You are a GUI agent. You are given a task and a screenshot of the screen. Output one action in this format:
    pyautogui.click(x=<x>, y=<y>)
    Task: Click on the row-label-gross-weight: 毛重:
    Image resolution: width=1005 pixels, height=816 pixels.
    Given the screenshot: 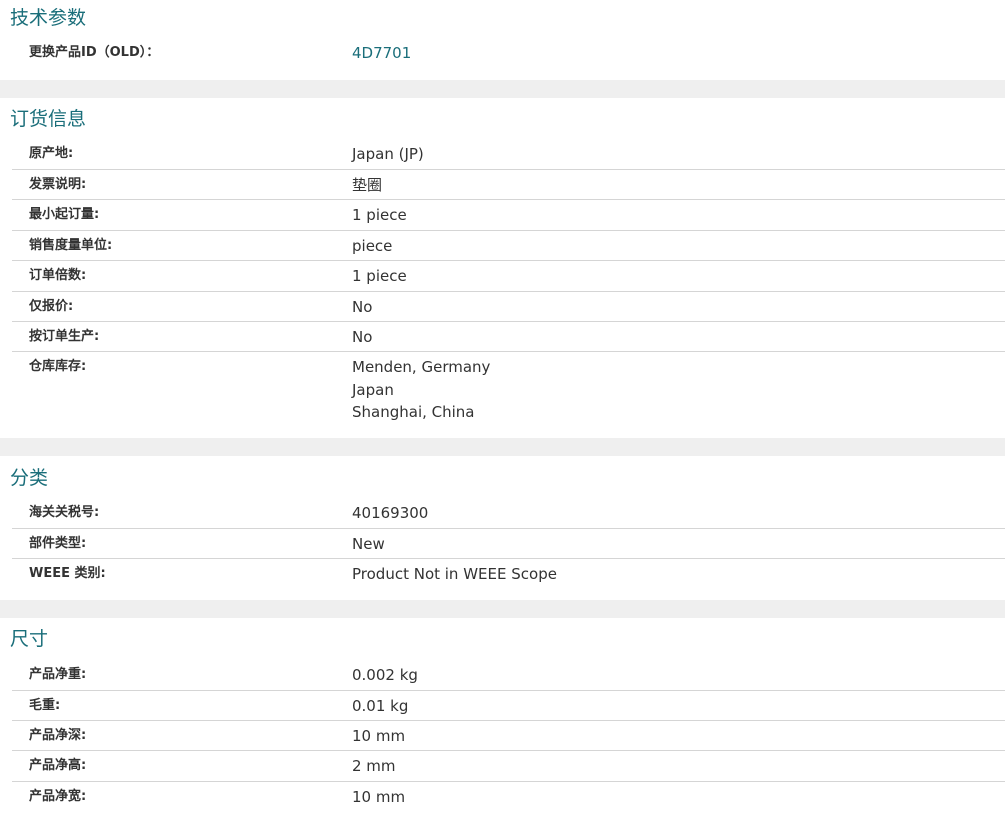 What is the action you would take?
    pyautogui.click(x=45, y=705)
    